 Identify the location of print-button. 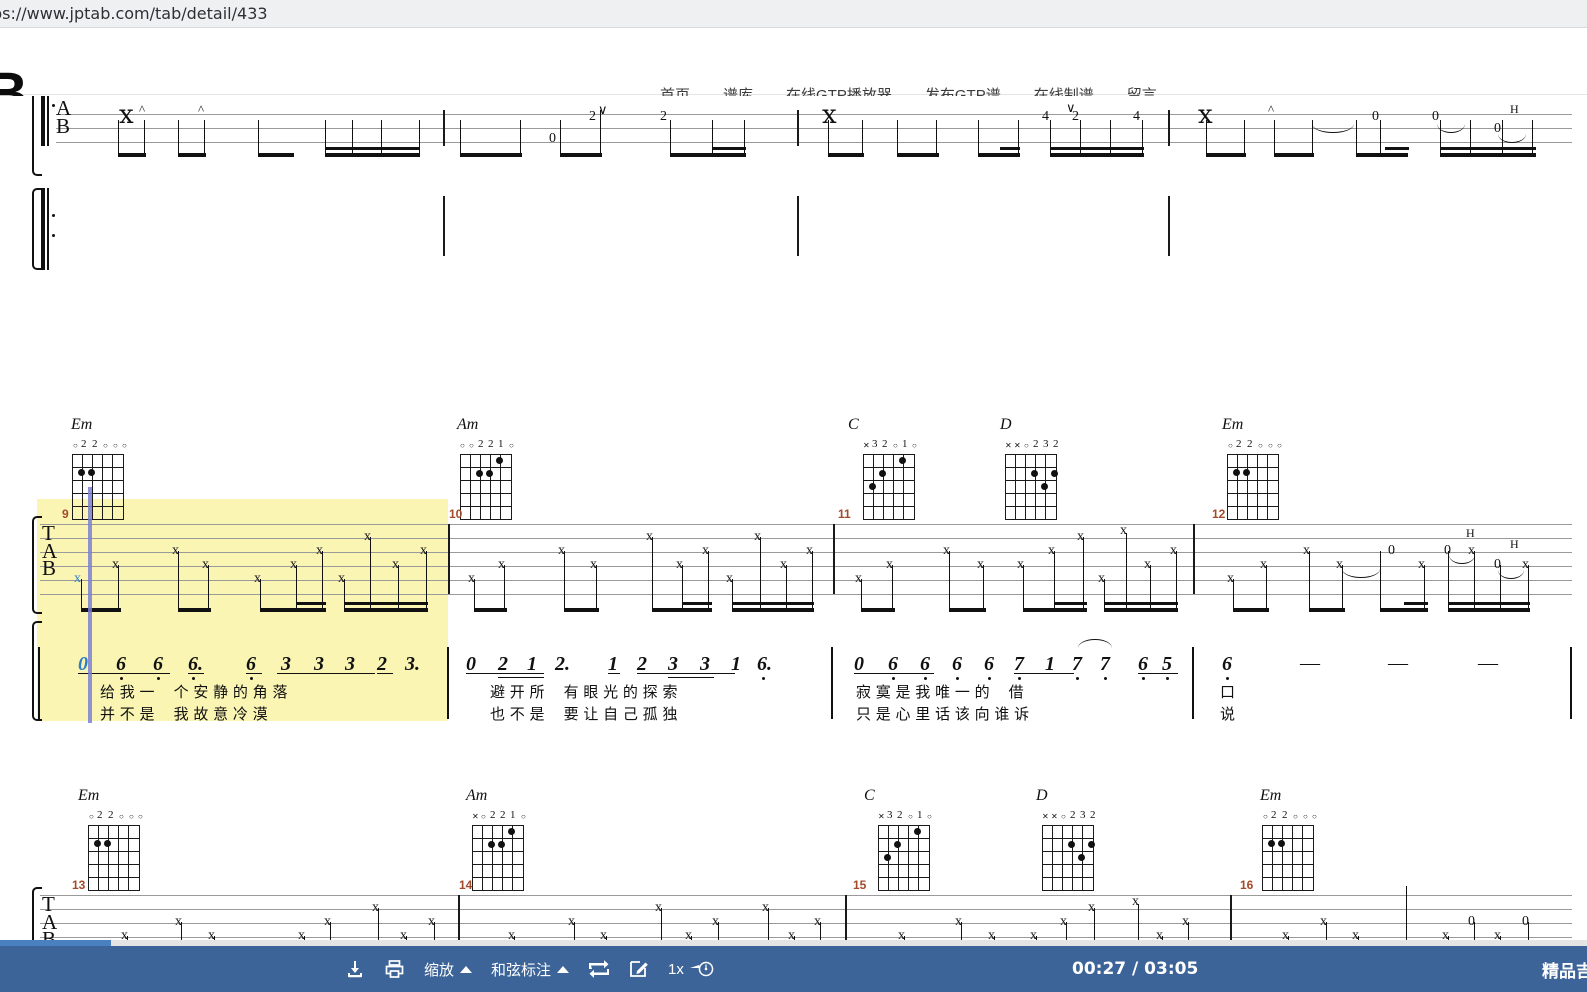
(394, 969).